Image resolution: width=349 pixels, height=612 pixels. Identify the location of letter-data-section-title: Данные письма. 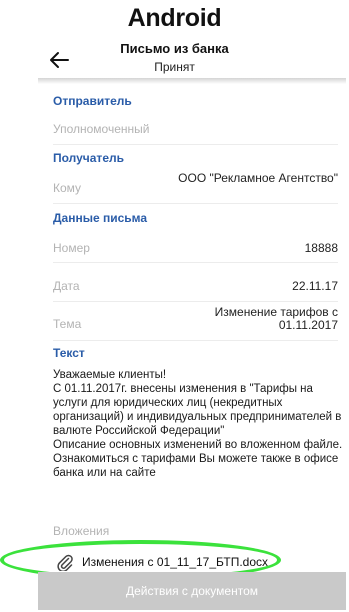
(100, 218).